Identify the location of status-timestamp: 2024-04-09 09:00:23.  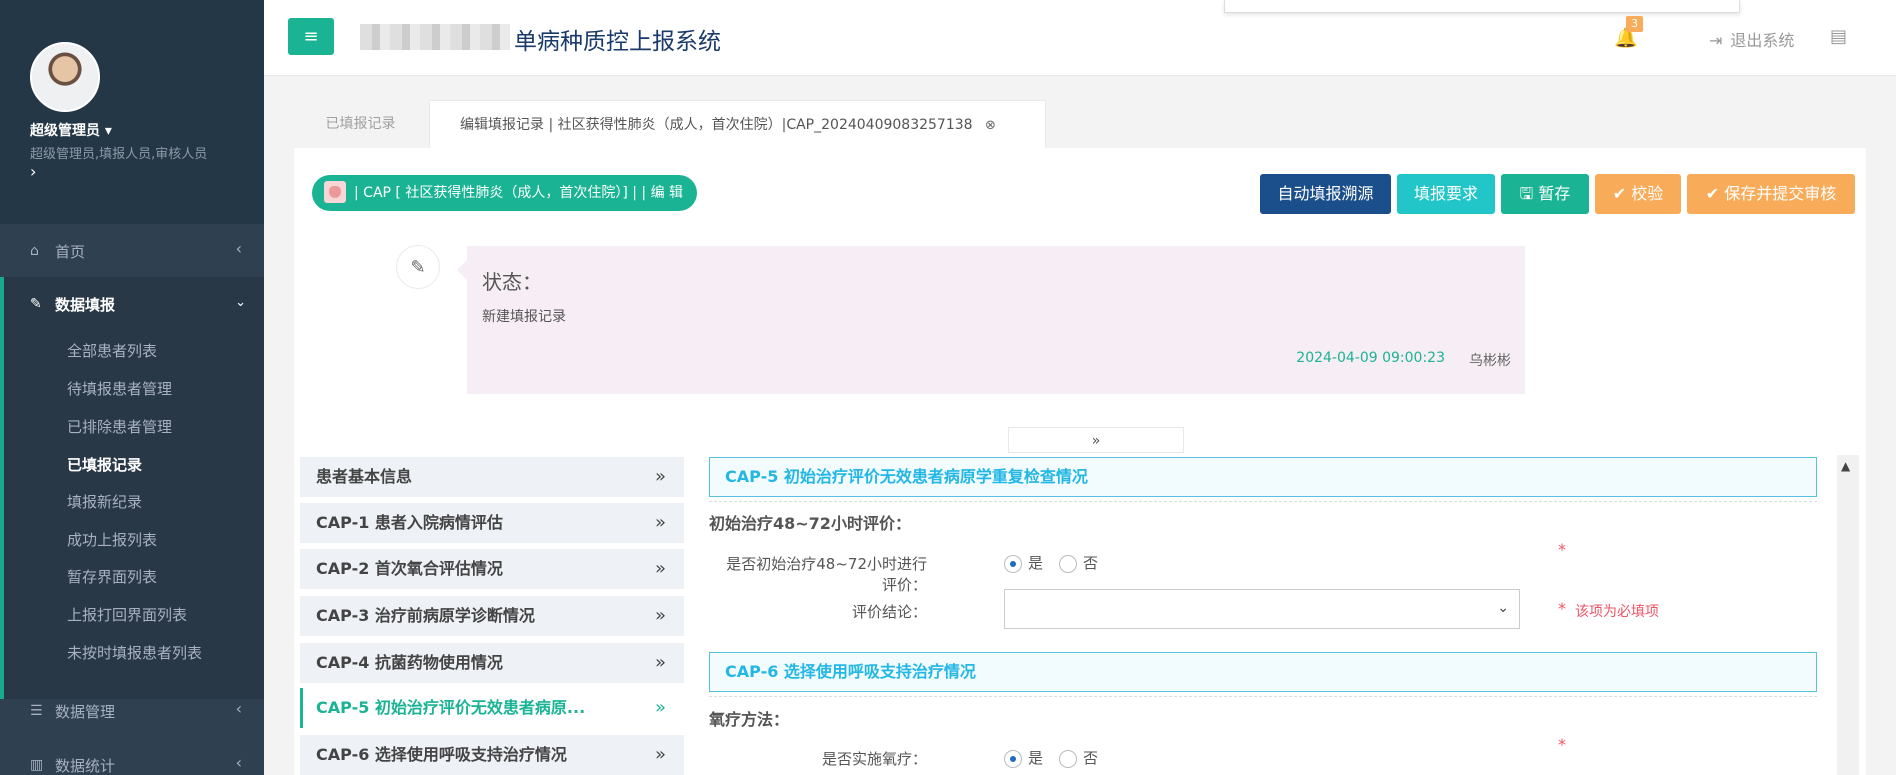
(1370, 358).